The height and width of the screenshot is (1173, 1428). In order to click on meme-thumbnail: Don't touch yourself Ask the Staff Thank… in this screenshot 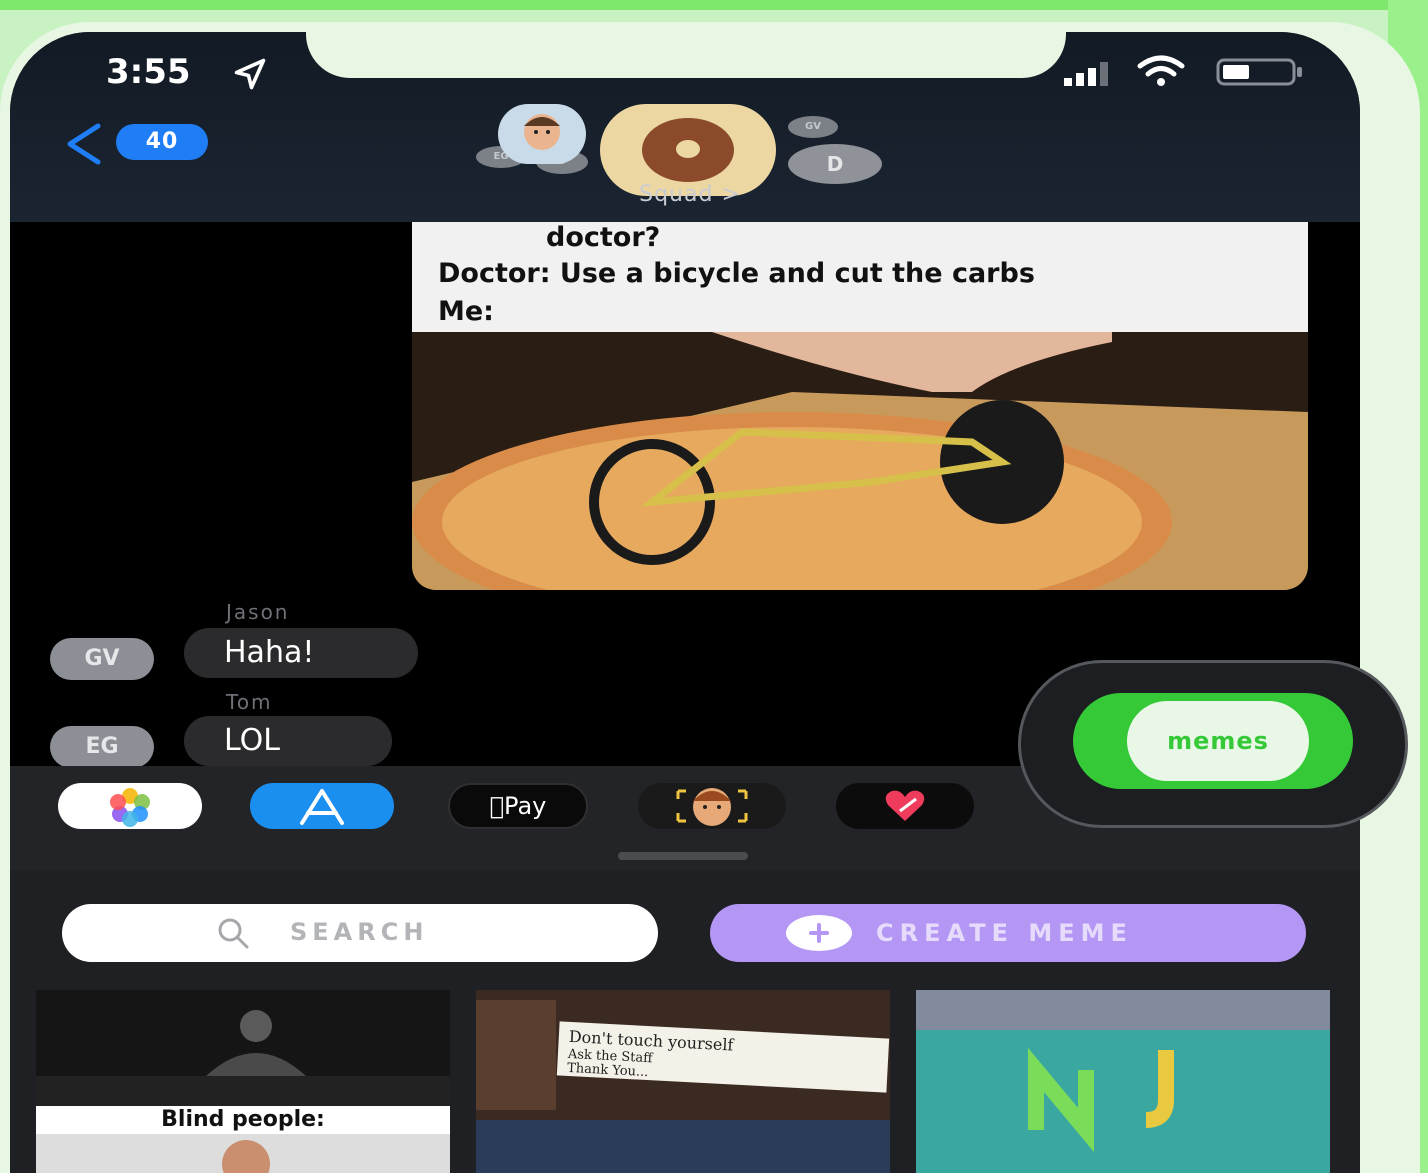, I will do `click(683, 1081)`.